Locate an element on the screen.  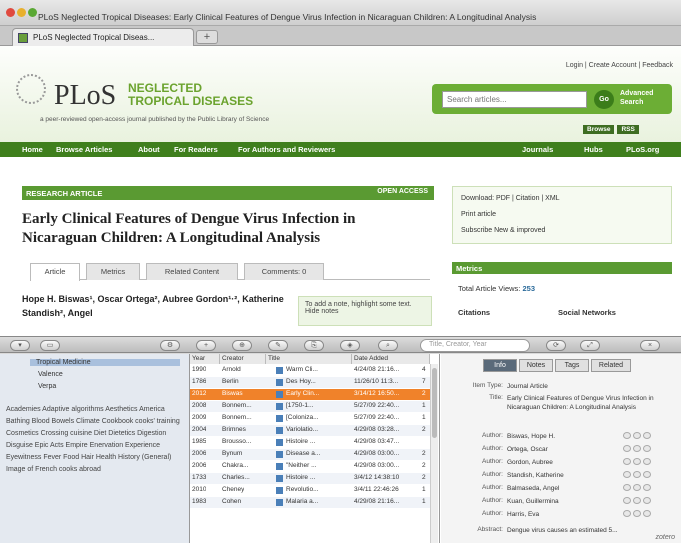
nav-about: About is located at coordinates (149, 149).